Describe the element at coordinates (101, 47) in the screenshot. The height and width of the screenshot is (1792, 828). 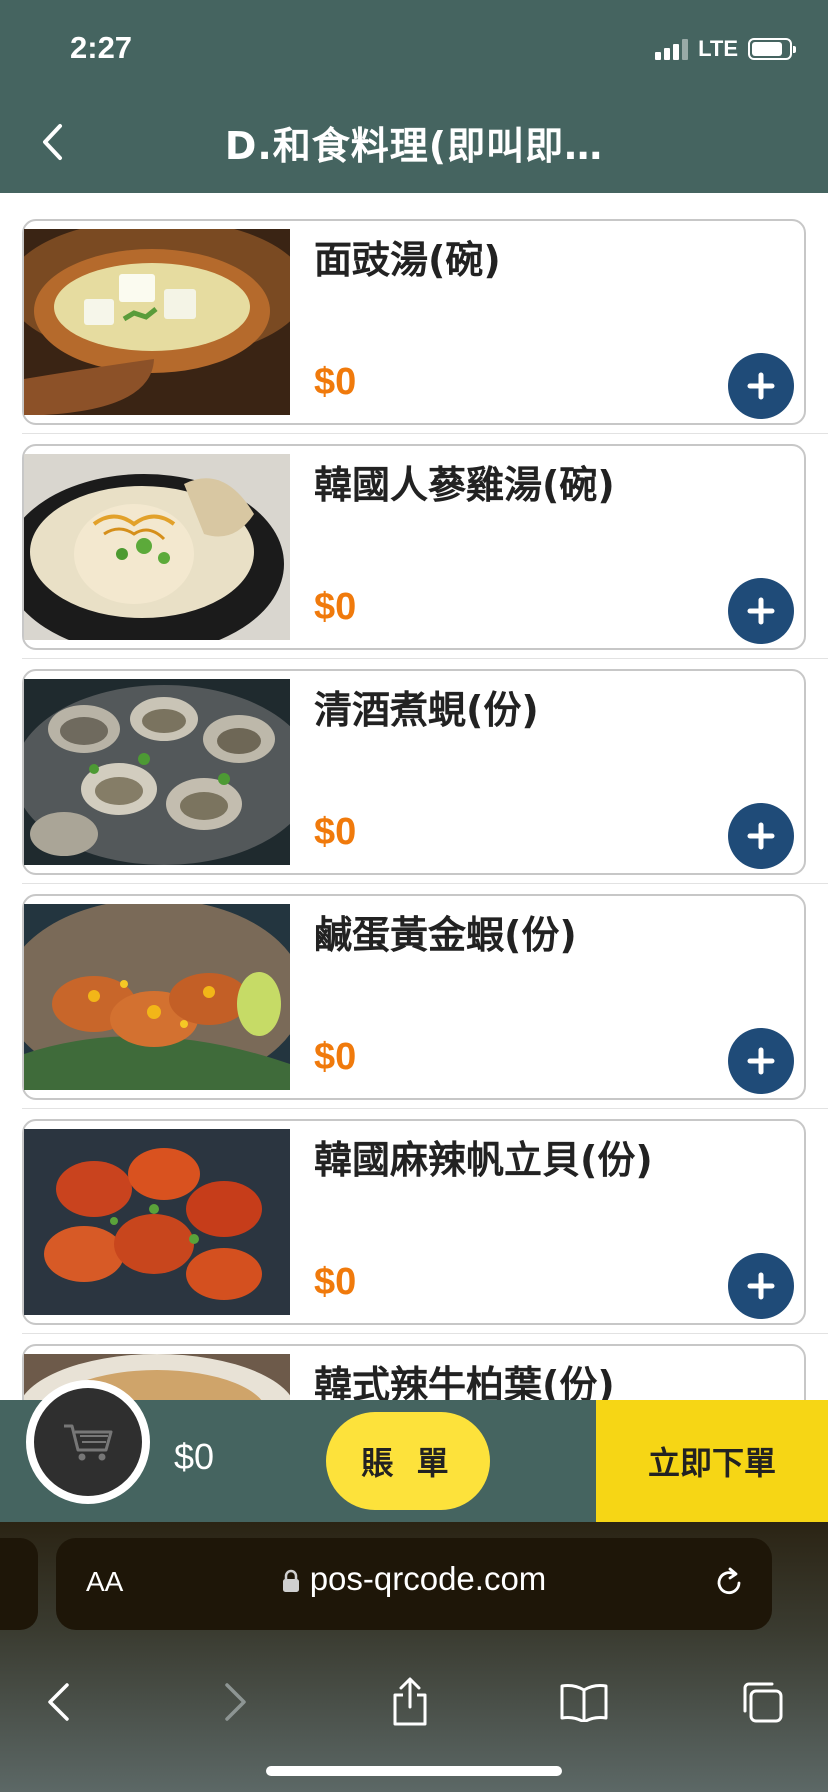
I see `status-time: 2:27` at that location.